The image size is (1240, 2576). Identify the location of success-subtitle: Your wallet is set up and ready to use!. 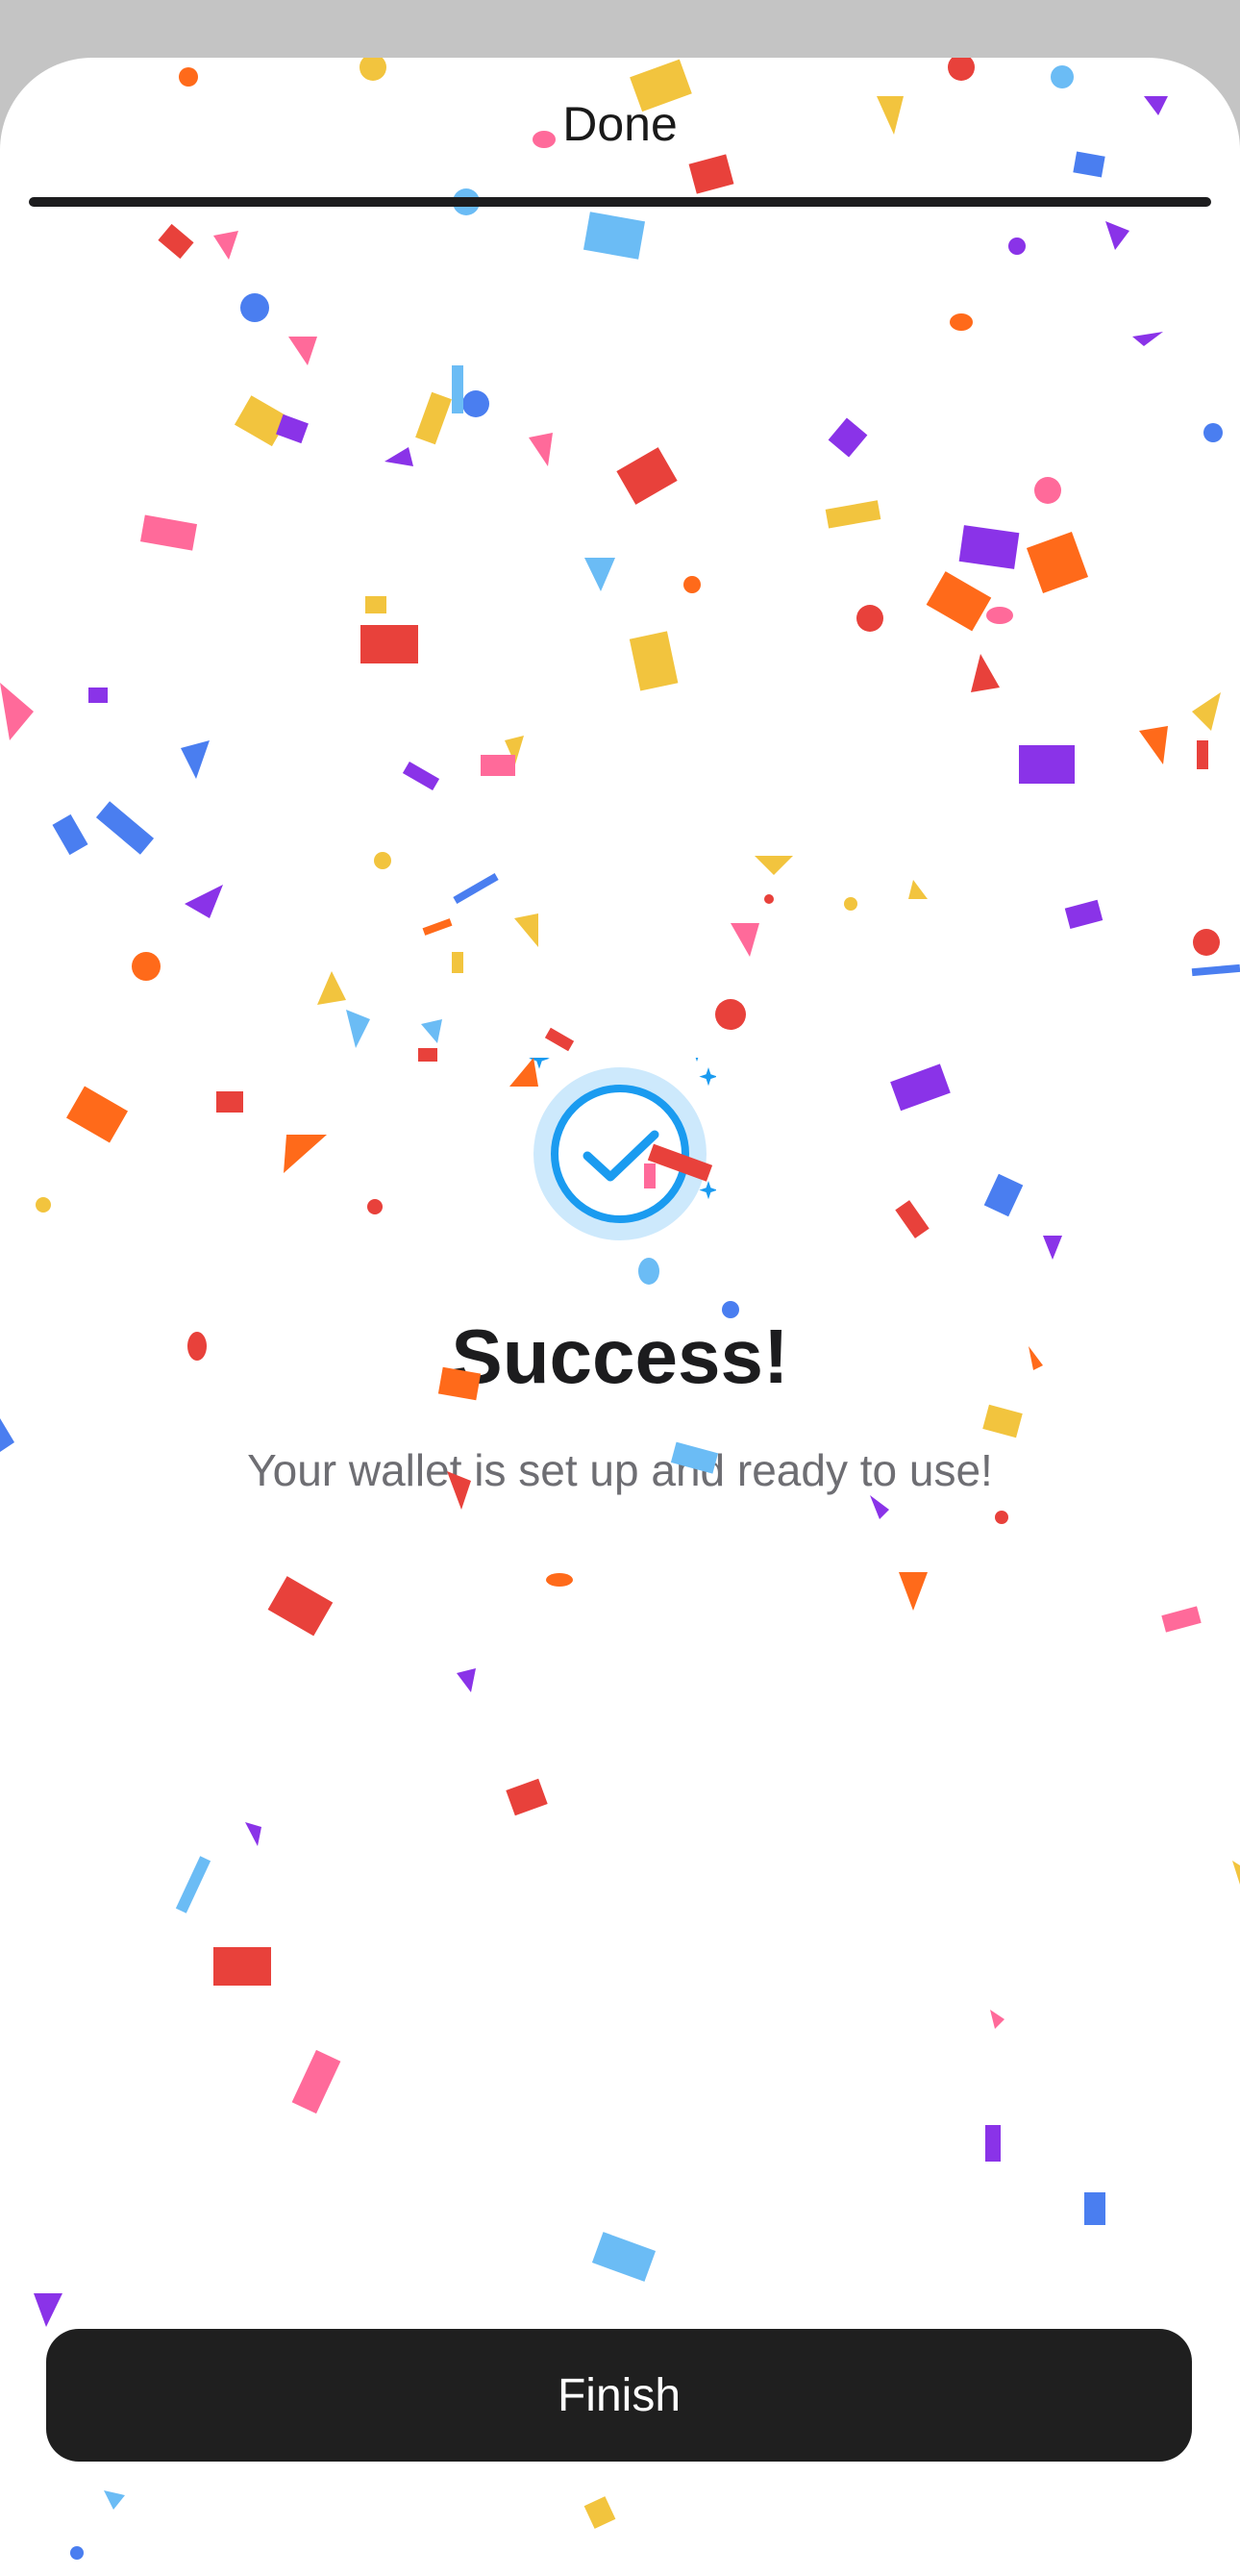
(620, 1470).